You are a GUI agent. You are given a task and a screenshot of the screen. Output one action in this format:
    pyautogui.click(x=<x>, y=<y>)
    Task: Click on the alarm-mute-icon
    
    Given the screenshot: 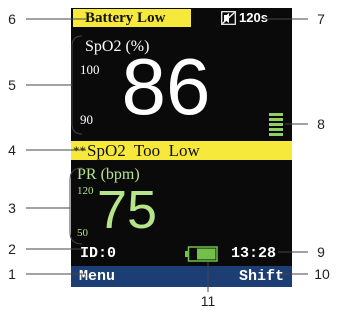 What is the action you would take?
    pyautogui.click(x=228, y=18)
    